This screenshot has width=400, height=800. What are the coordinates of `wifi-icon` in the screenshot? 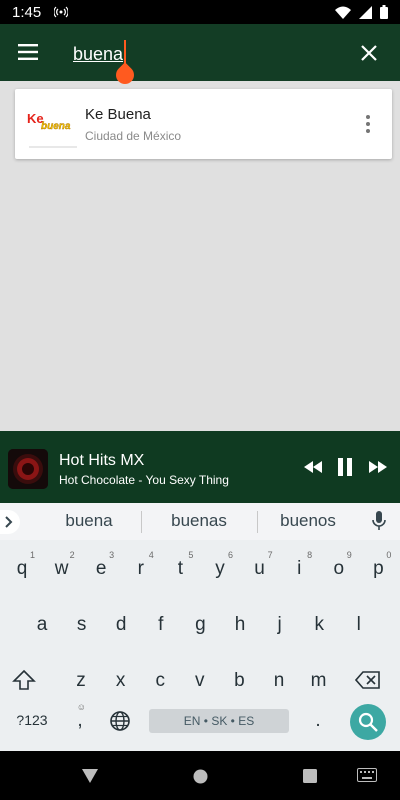 It's located at (343, 15).